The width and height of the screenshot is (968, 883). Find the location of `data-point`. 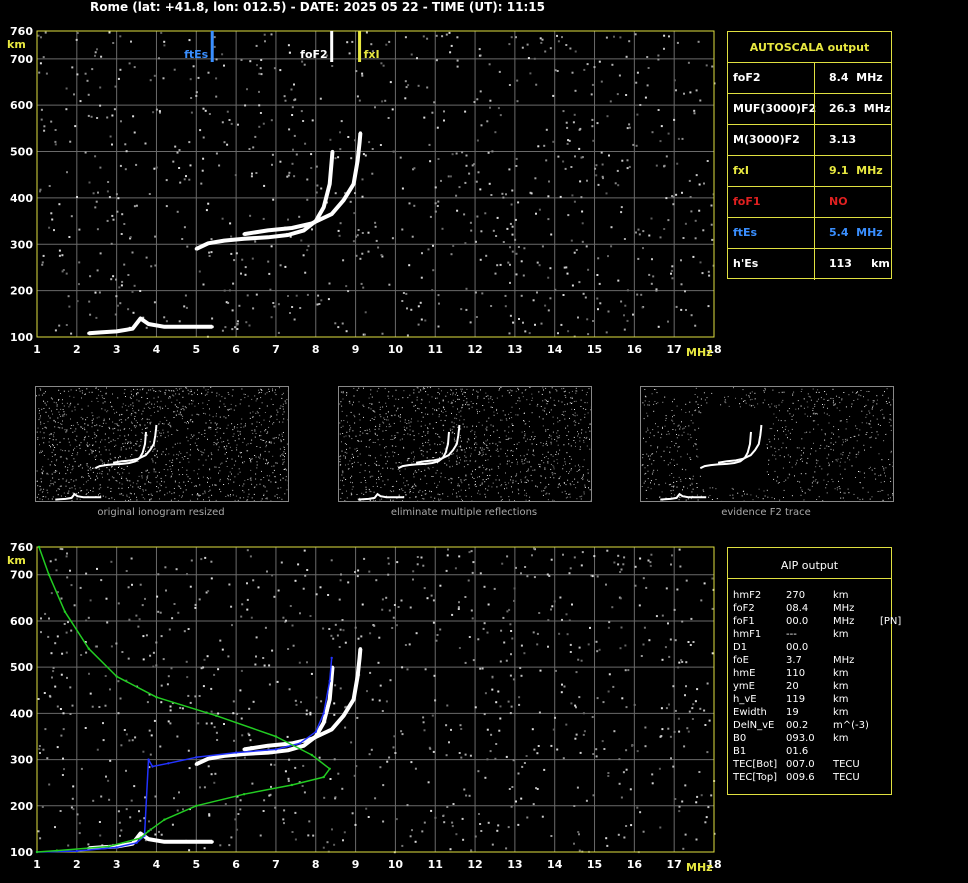

data-point is located at coordinates (117, 331).